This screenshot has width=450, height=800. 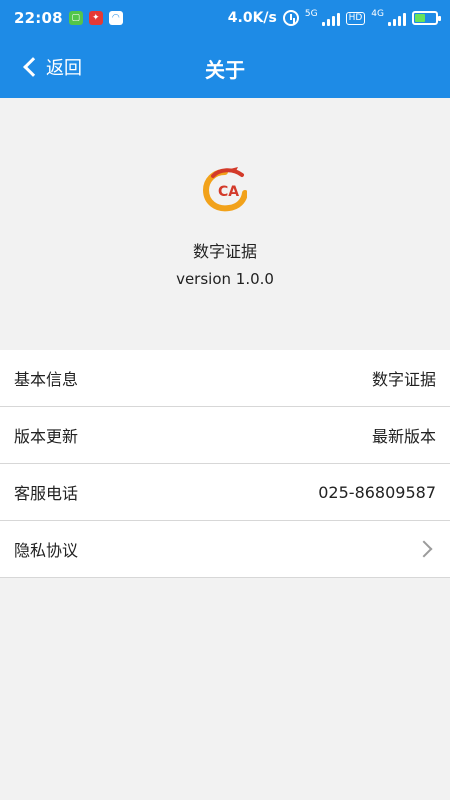 I want to click on page-title: 关于, so click(x=225, y=70).